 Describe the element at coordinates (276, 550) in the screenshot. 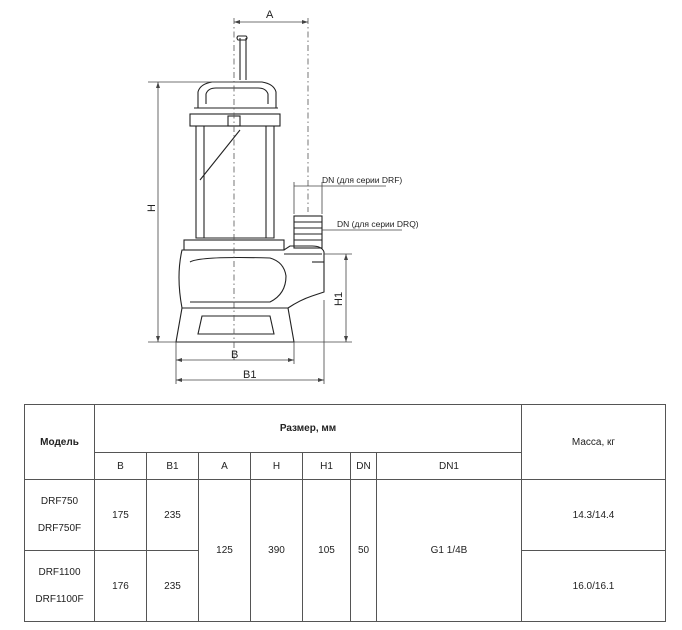

I see `value-h: 390` at that location.